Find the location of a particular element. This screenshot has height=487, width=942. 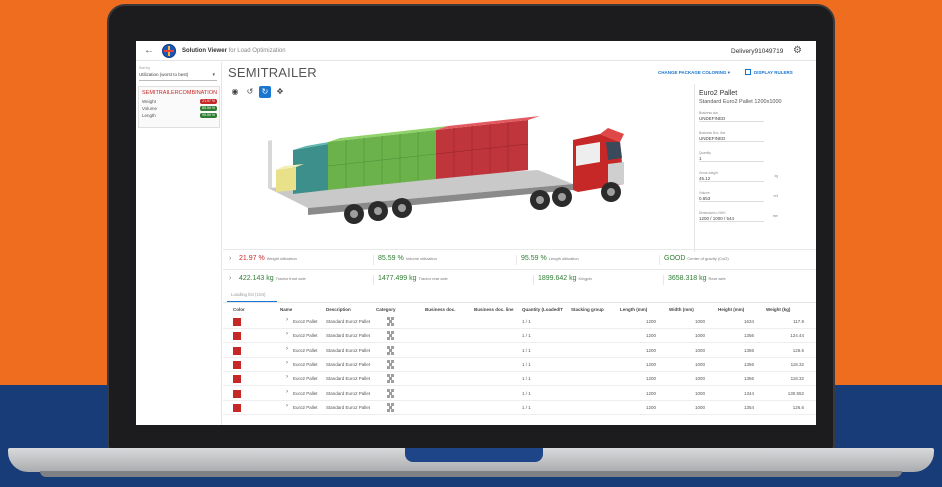

field-business-doc: Business doc. UNDEFINED is located at coordinates (731, 116).